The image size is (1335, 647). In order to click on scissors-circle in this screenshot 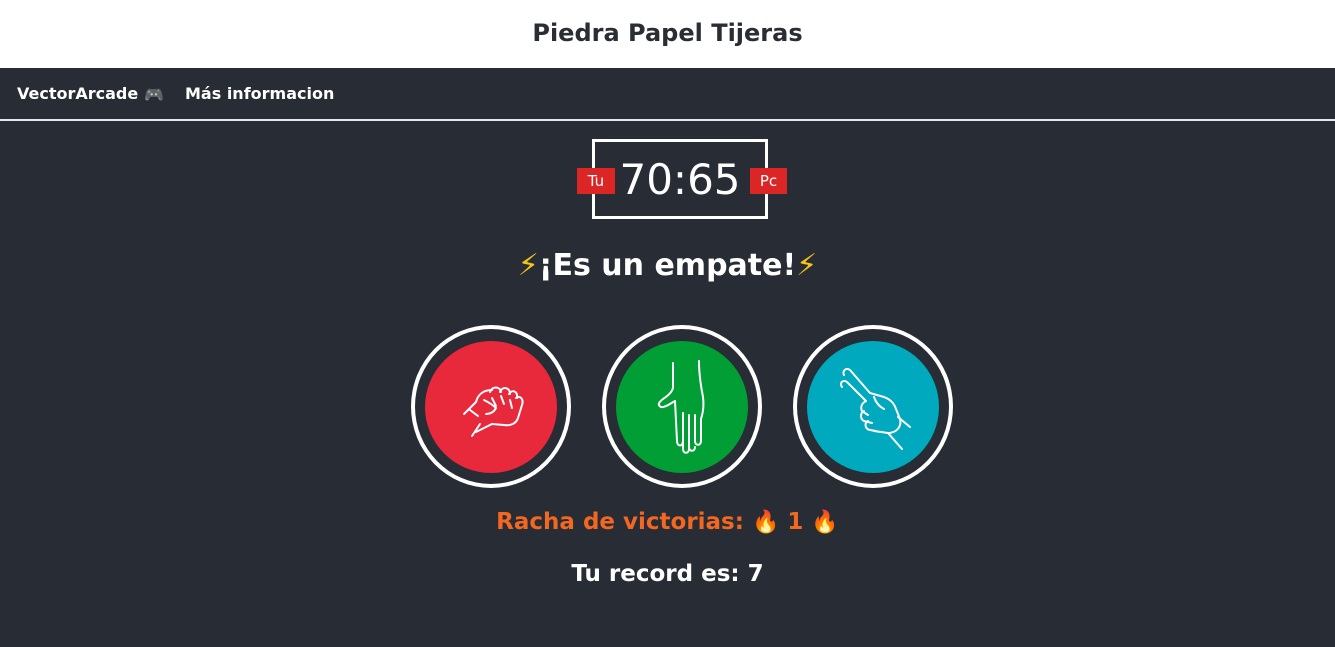, I will do `click(873, 406)`.